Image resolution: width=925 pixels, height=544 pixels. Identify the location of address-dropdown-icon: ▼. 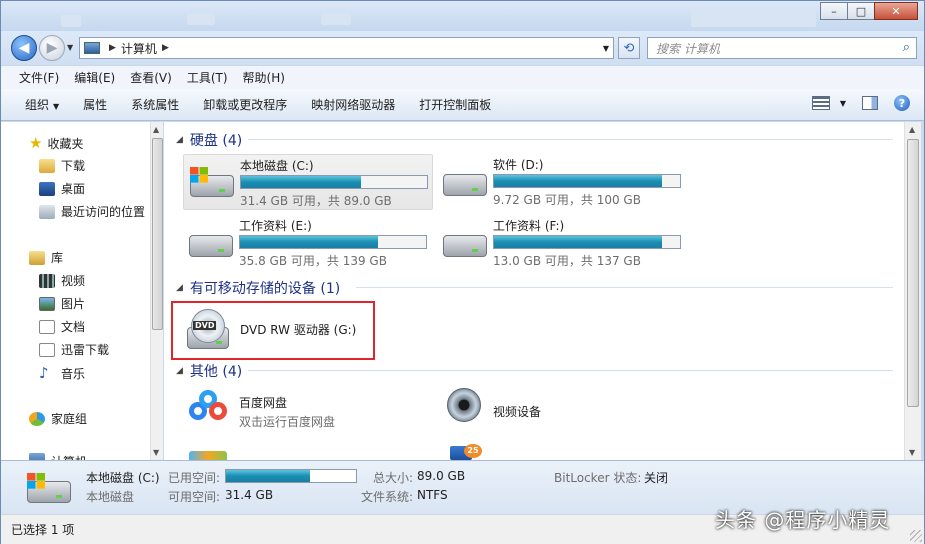
(606, 48).